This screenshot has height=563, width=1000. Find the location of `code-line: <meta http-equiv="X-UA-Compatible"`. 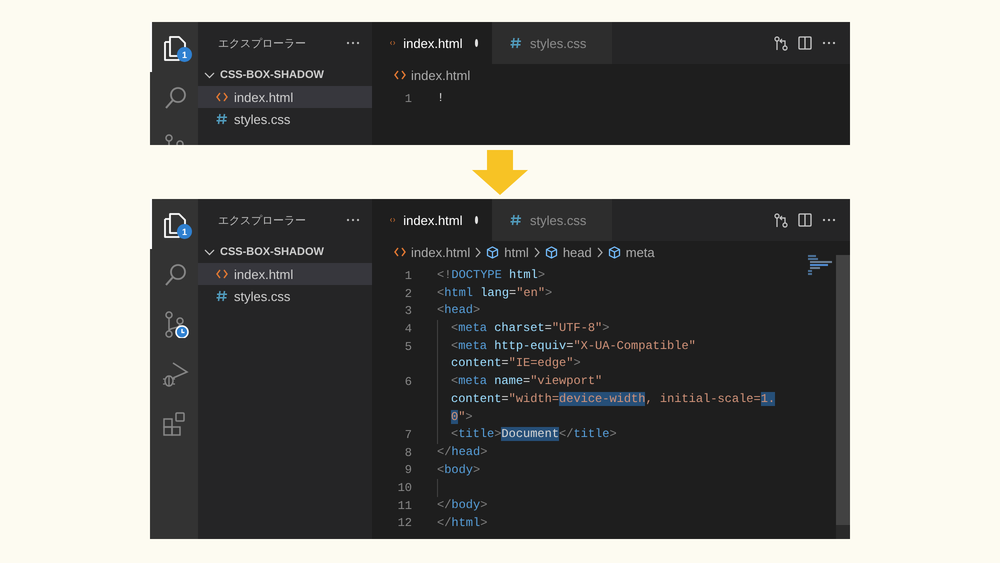

code-line: <meta http-equiv="X-UA-Compatible" is located at coordinates (566, 347).